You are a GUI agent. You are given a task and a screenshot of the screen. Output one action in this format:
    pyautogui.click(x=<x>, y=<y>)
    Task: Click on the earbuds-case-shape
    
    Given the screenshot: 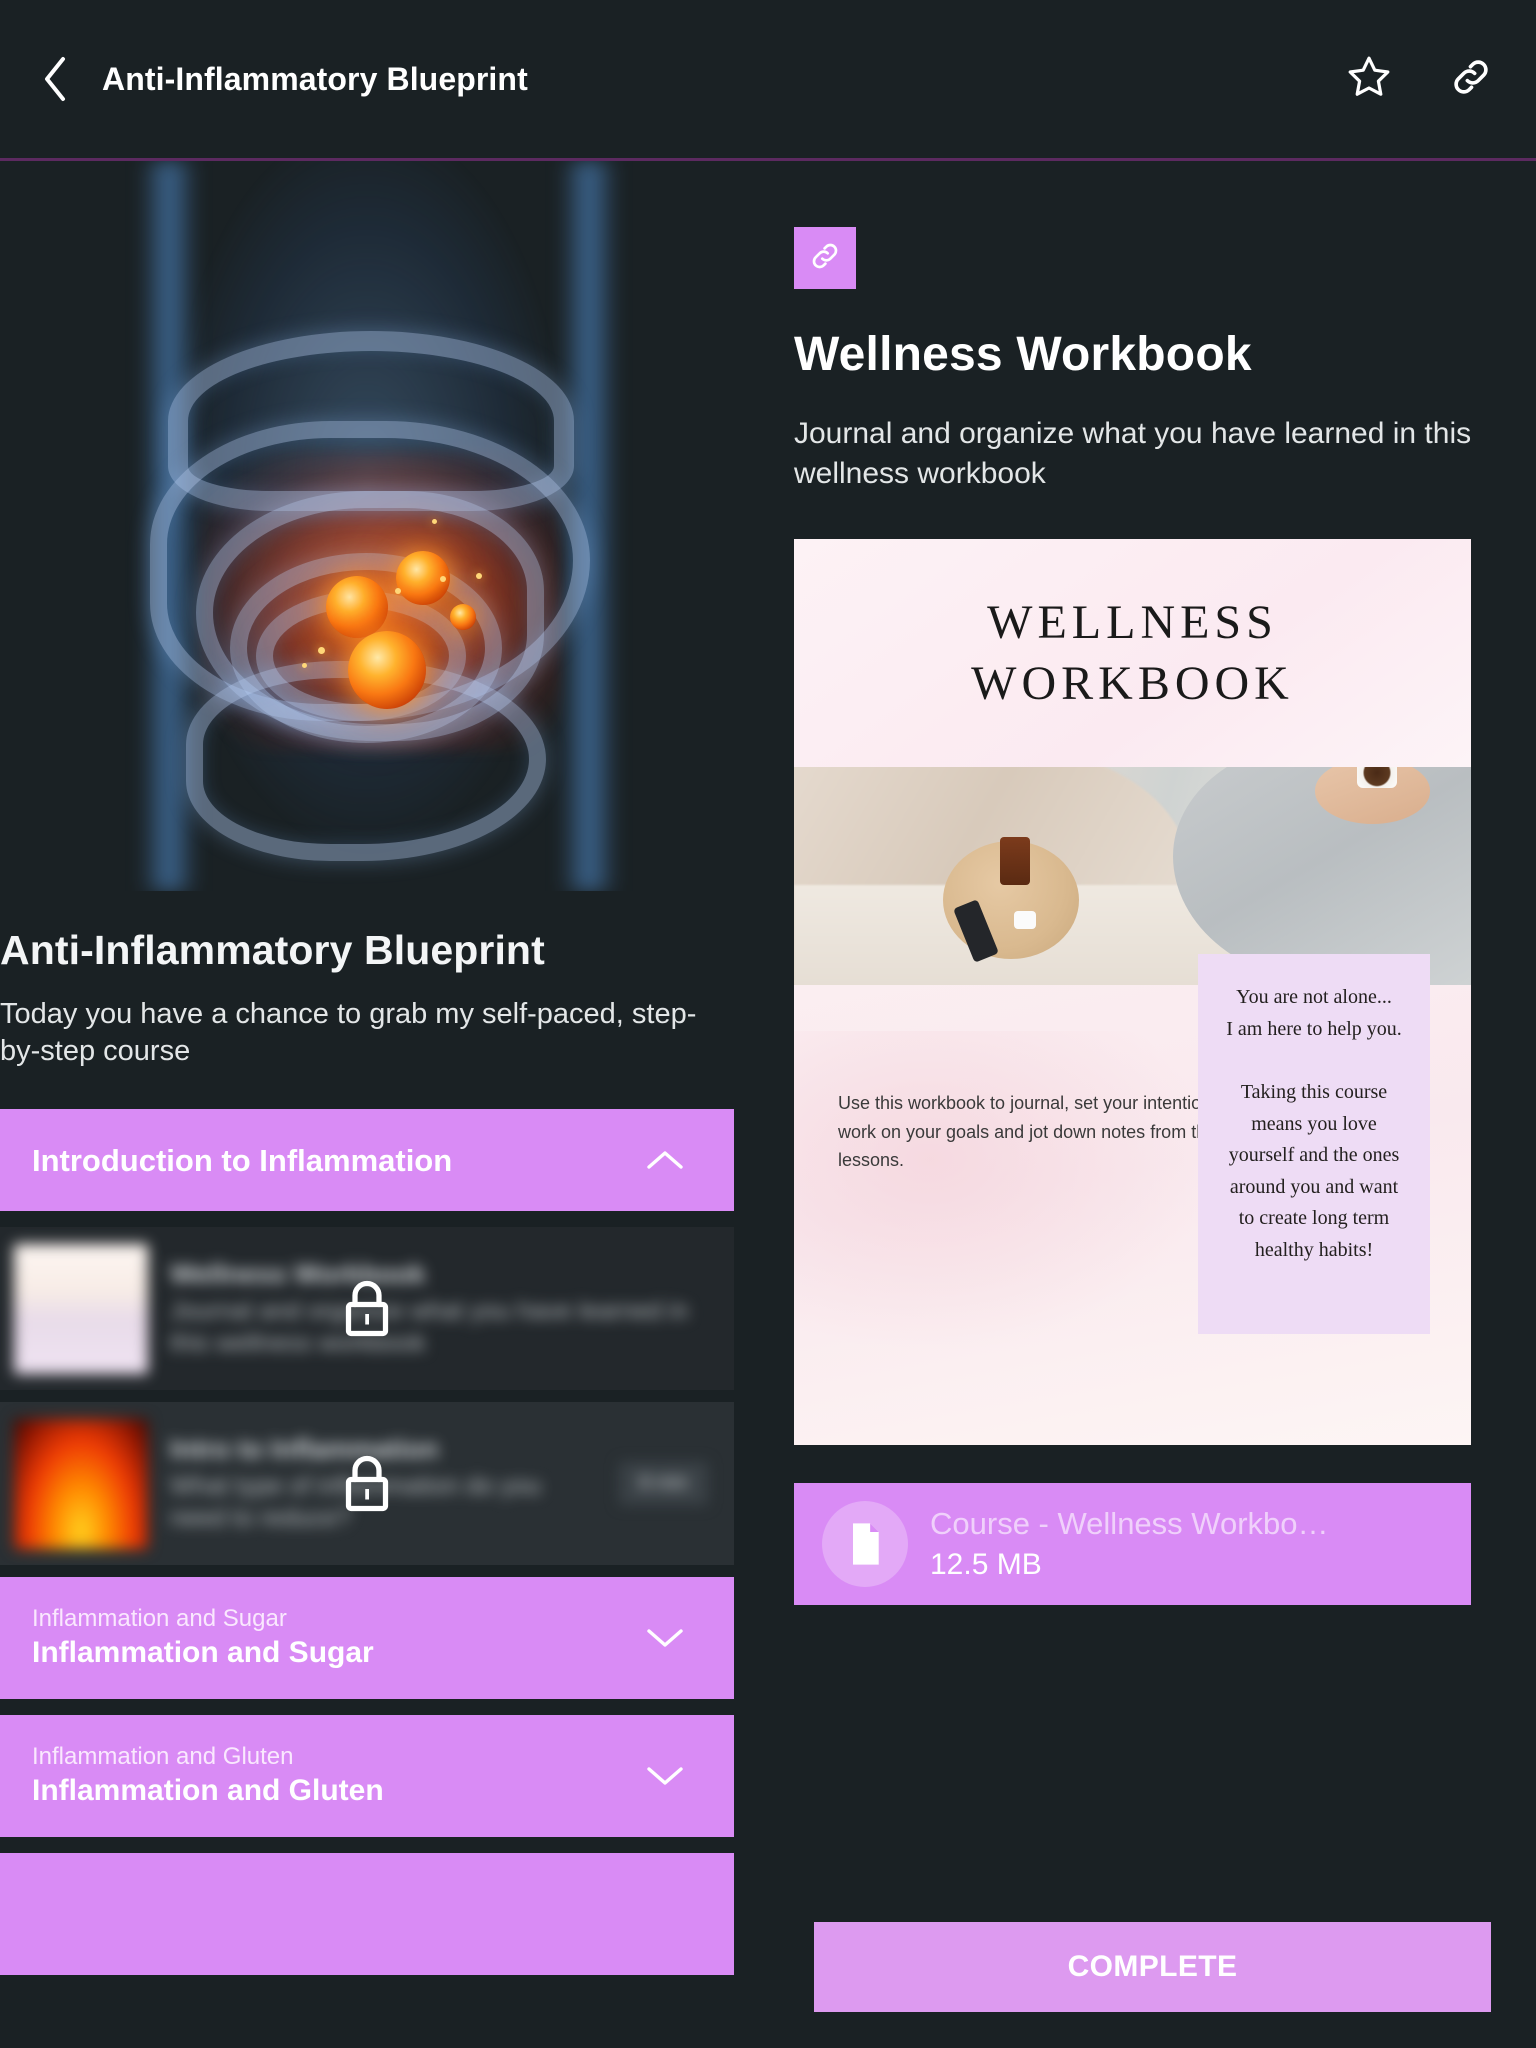 What is the action you would take?
    pyautogui.click(x=1025, y=920)
    